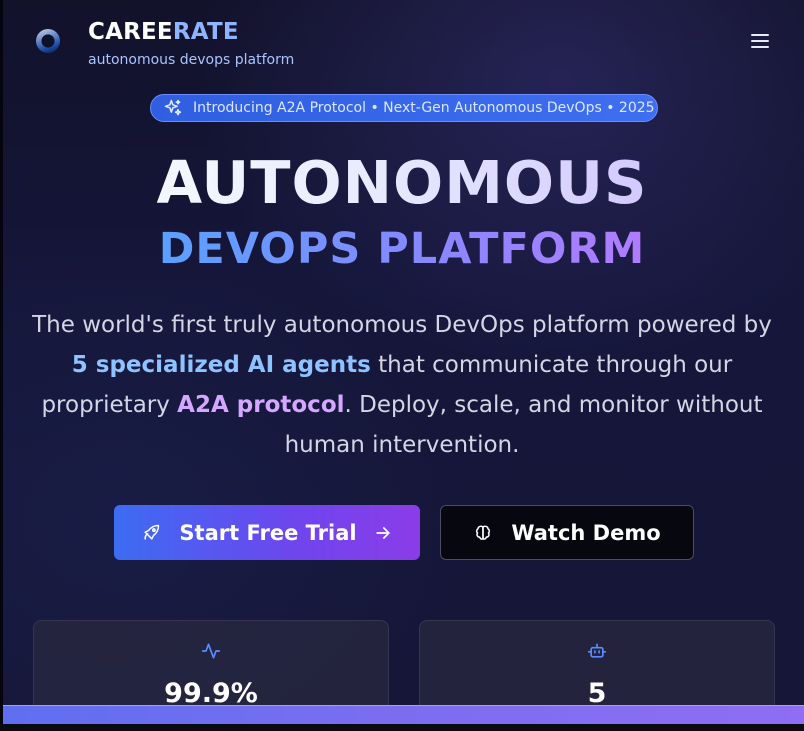 The image size is (804, 731). I want to click on watch-demo-label: Watch Demo, so click(586, 532).